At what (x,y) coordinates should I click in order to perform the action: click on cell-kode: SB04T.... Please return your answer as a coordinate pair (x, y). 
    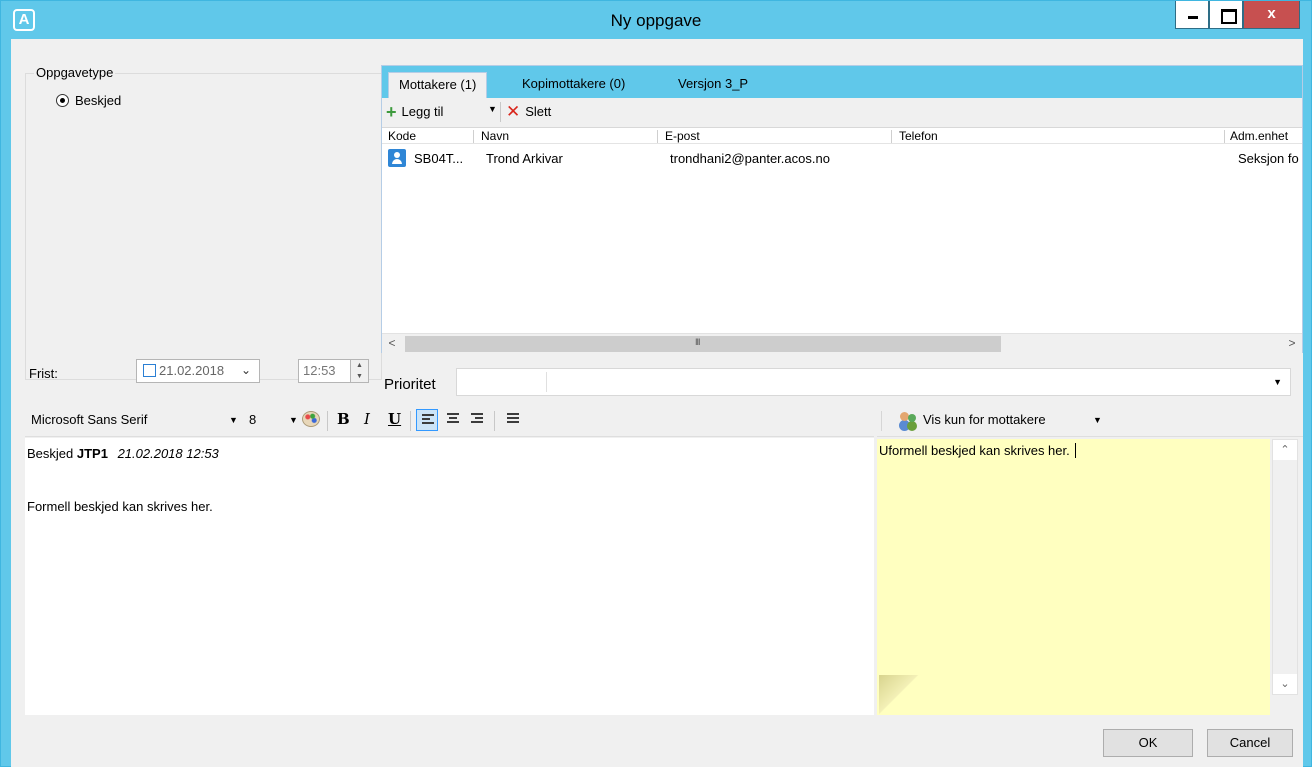
    Looking at the image, I should click on (439, 158).